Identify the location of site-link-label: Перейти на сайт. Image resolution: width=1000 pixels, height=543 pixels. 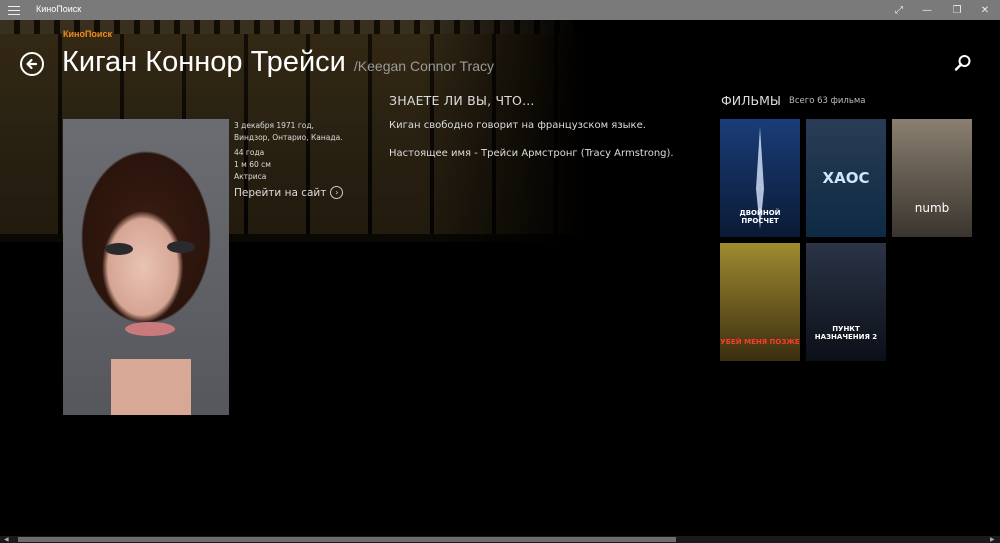
(280, 192).